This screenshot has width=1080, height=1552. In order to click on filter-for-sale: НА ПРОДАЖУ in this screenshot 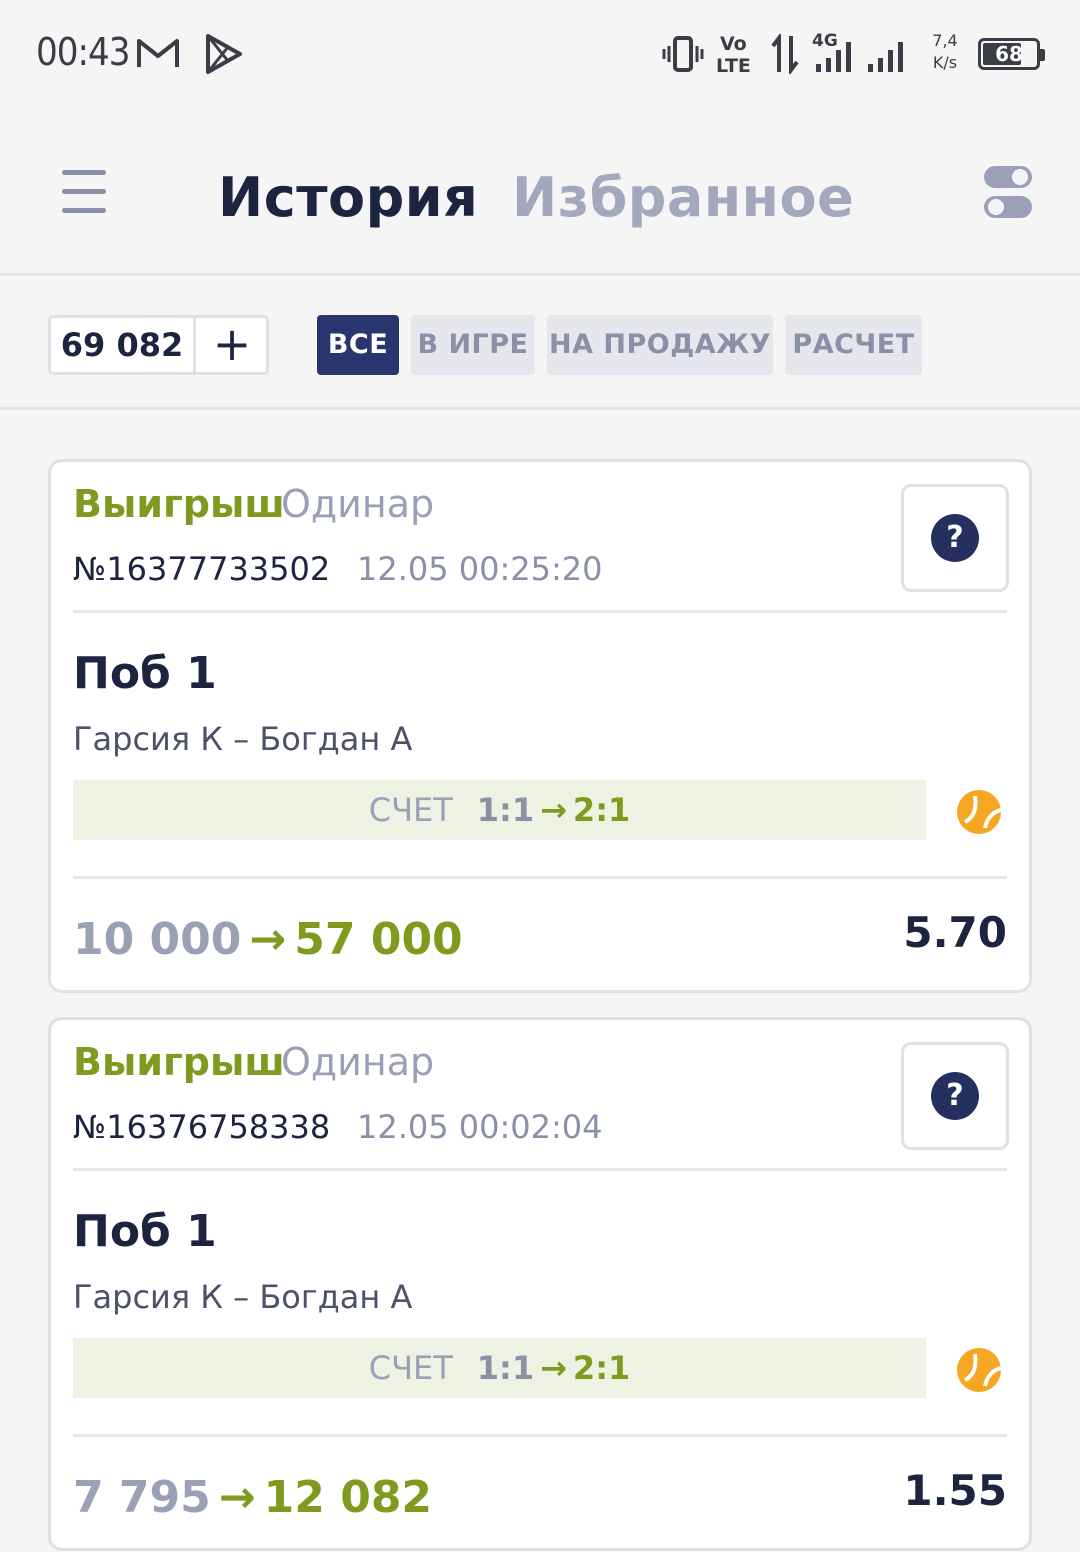, I will do `click(660, 345)`.